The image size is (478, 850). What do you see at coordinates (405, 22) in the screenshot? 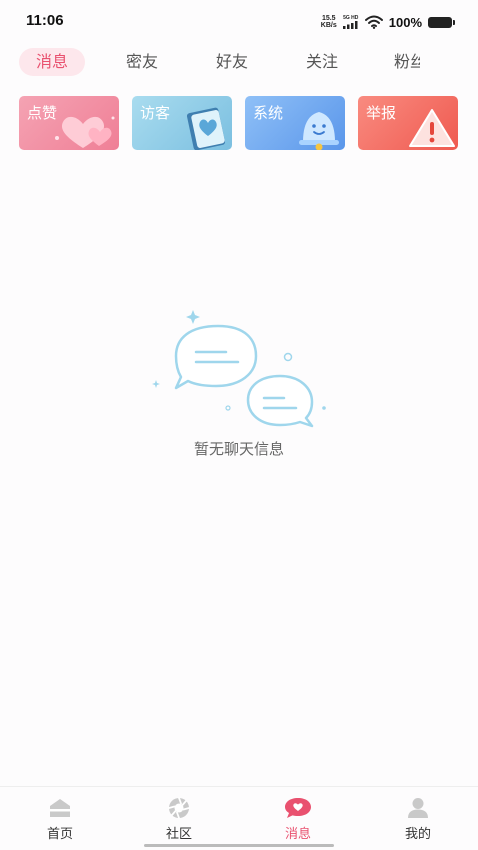
I see `battery-percent: 100%` at bounding box center [405, 22].